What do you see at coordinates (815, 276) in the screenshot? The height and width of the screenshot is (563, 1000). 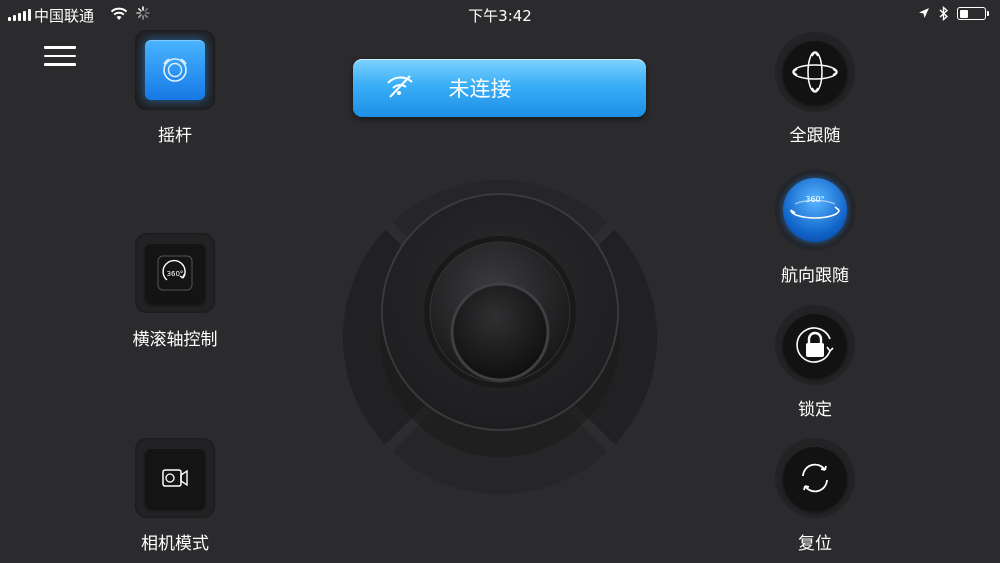 I see `pan-follow-label: 航向跟随` at bounding box center [815, 276].